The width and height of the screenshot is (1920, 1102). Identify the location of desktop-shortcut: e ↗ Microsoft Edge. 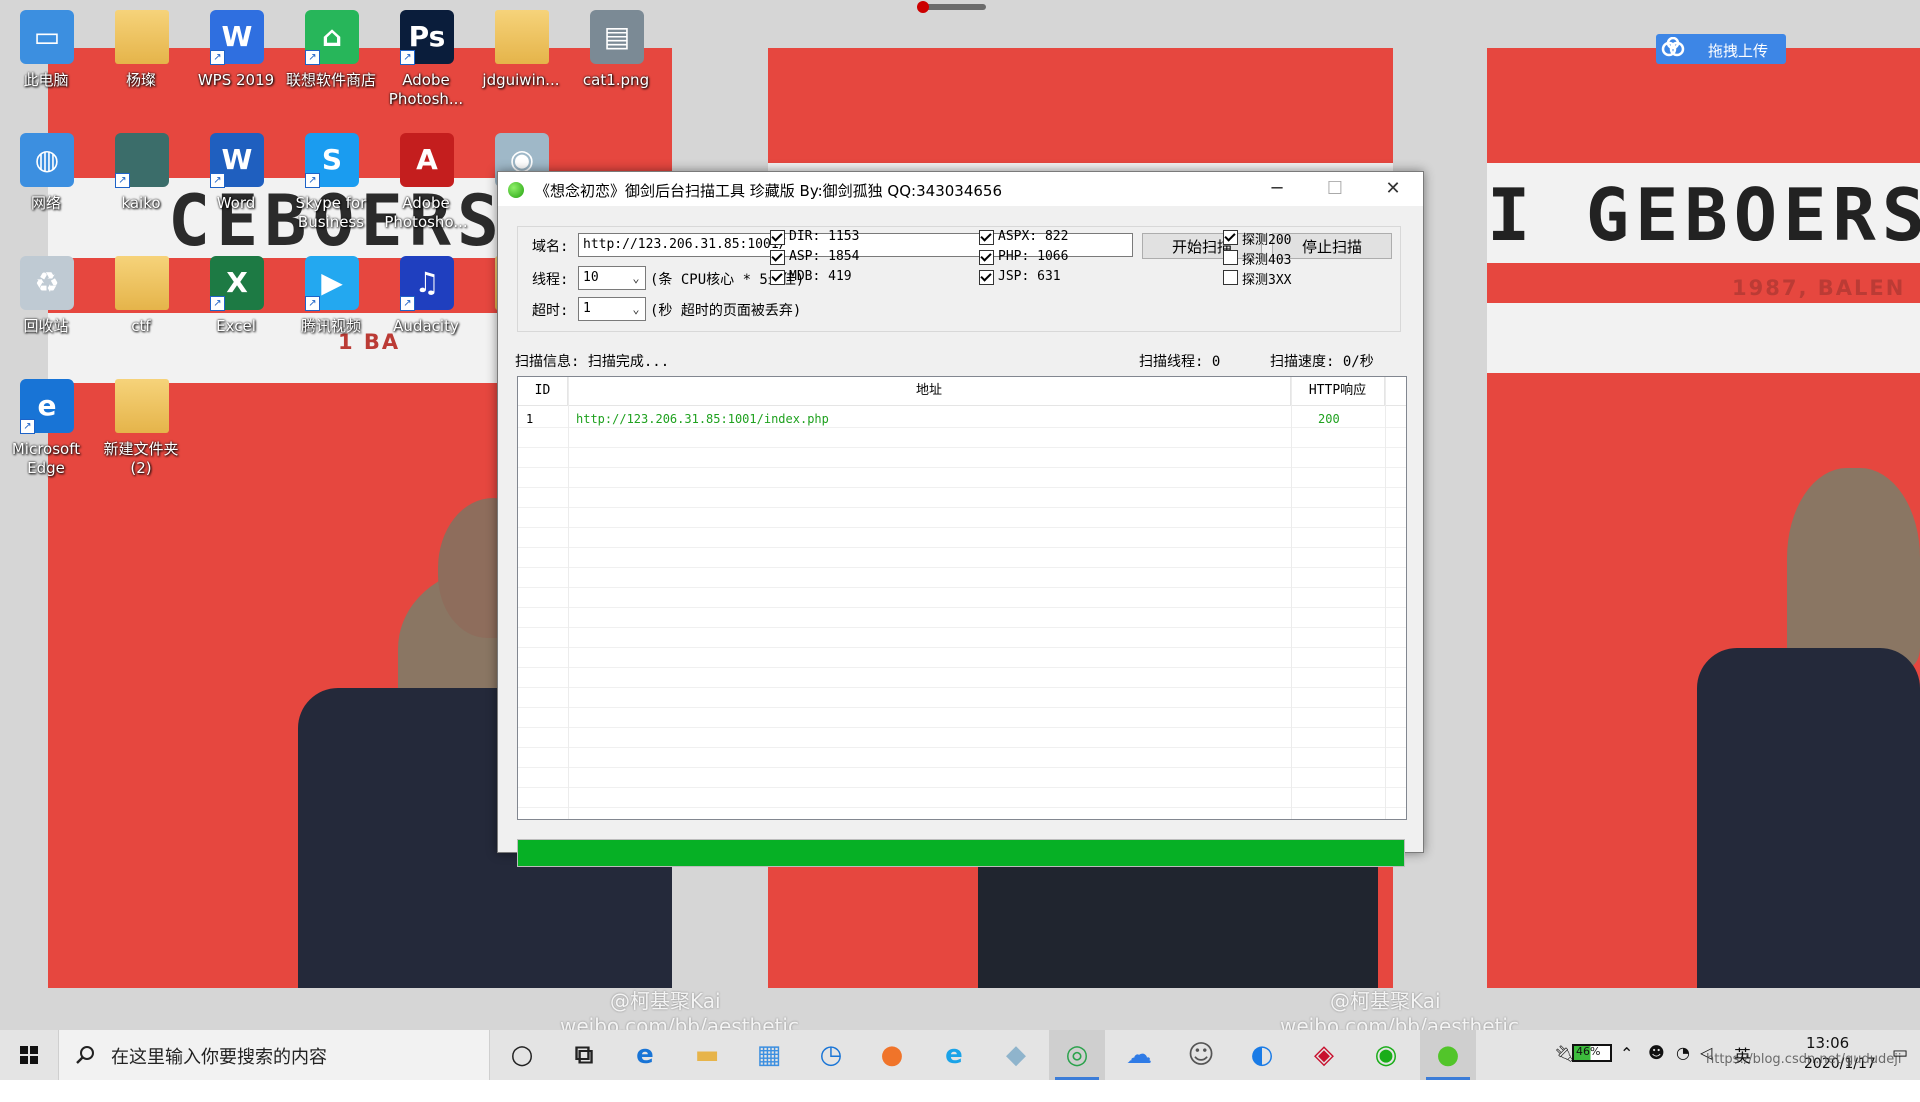
(46, 431).